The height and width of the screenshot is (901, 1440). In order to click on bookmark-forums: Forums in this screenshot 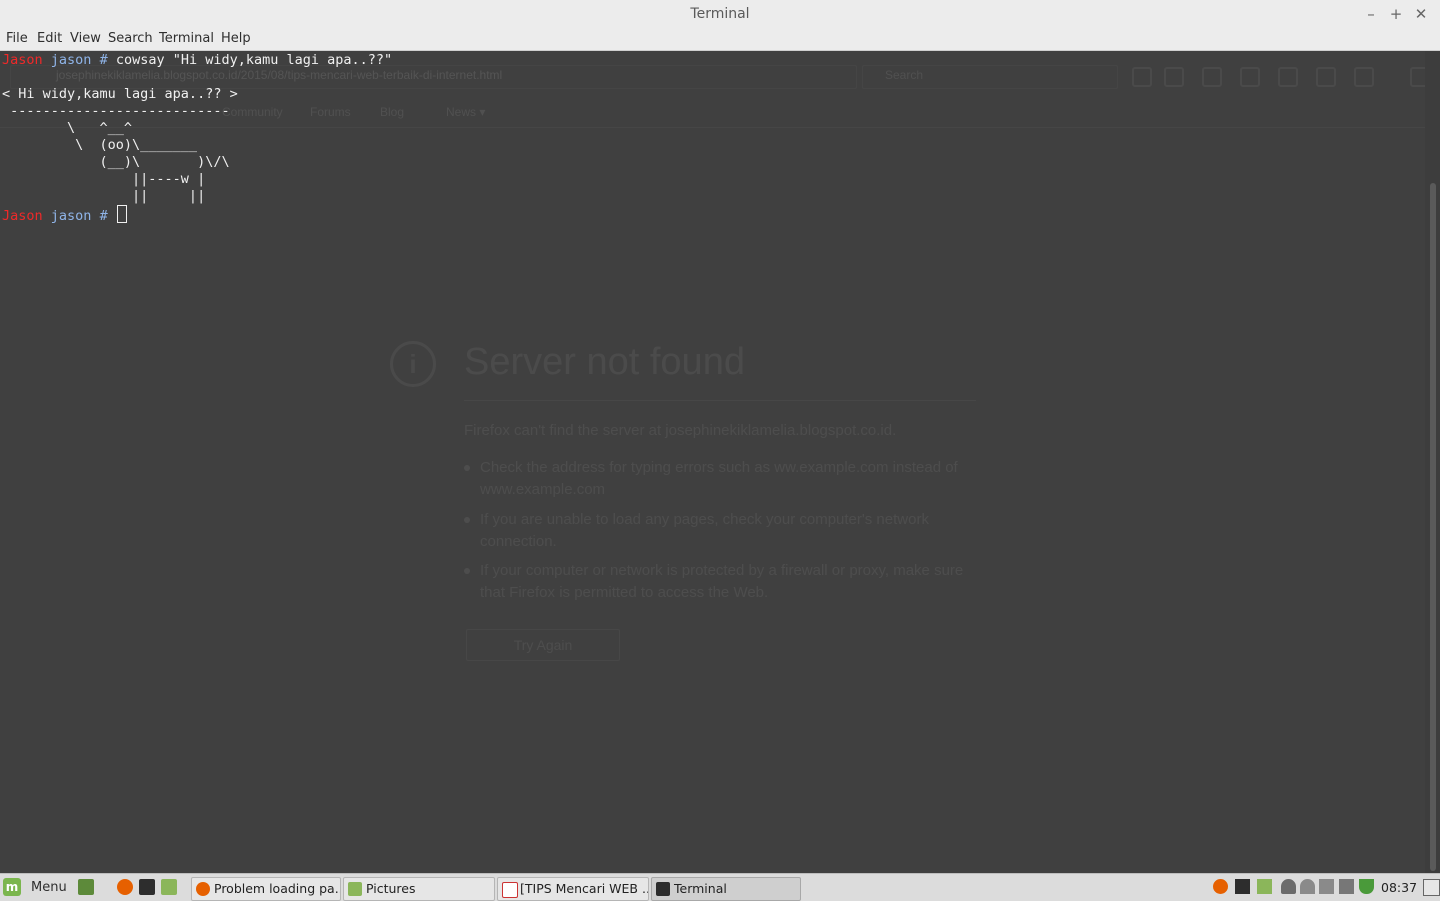, I will do `click(330, 112)`.